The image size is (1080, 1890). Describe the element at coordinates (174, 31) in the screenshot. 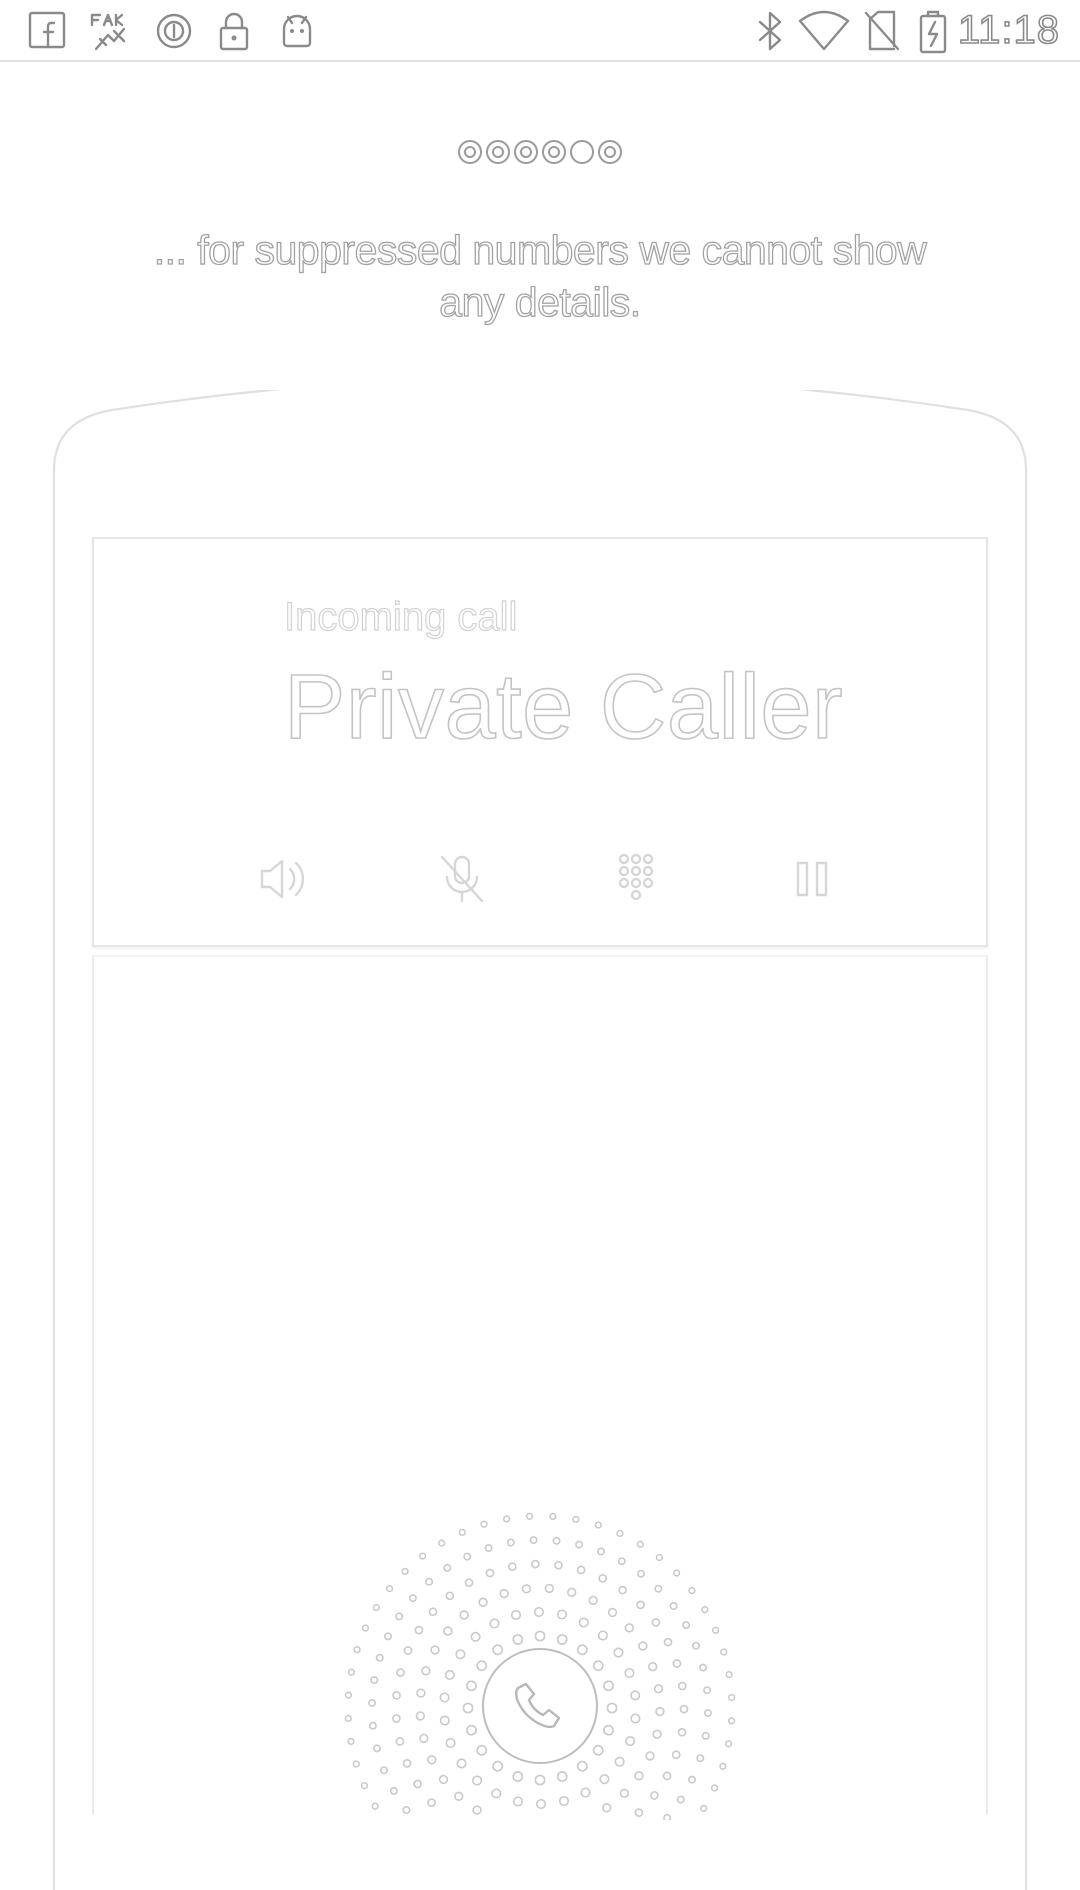

I see `vpn-icon` at that location.